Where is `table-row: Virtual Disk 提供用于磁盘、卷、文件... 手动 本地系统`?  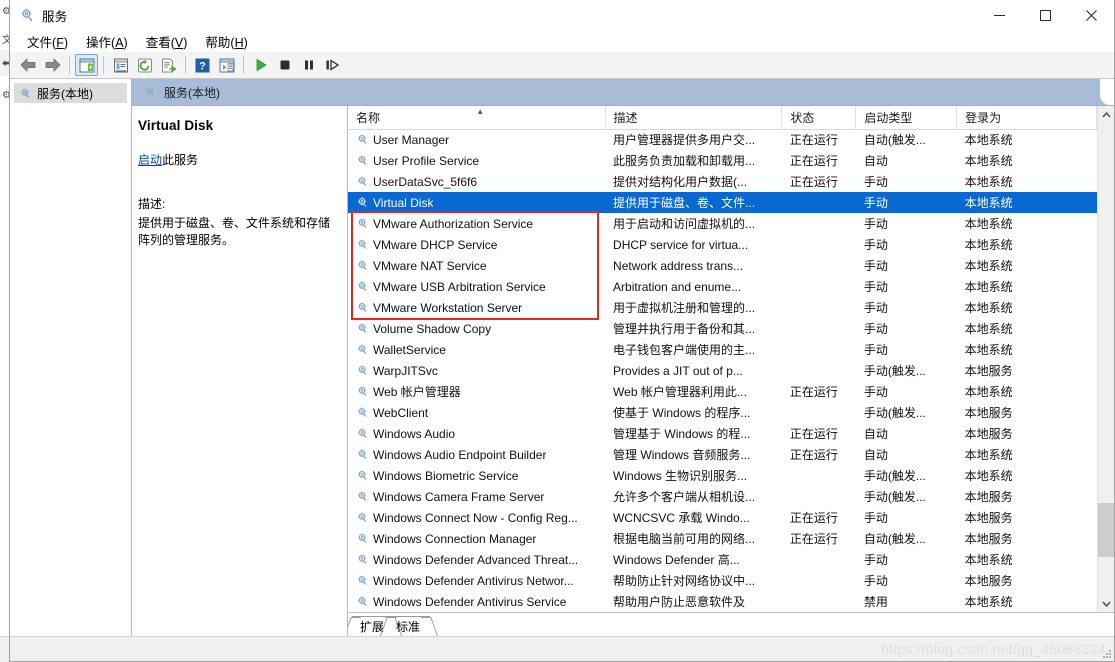 table-row: Virtual Disk 提供用于磁盘、卷、文件... 手动 本地系统 is located at coordinates (722, 202).